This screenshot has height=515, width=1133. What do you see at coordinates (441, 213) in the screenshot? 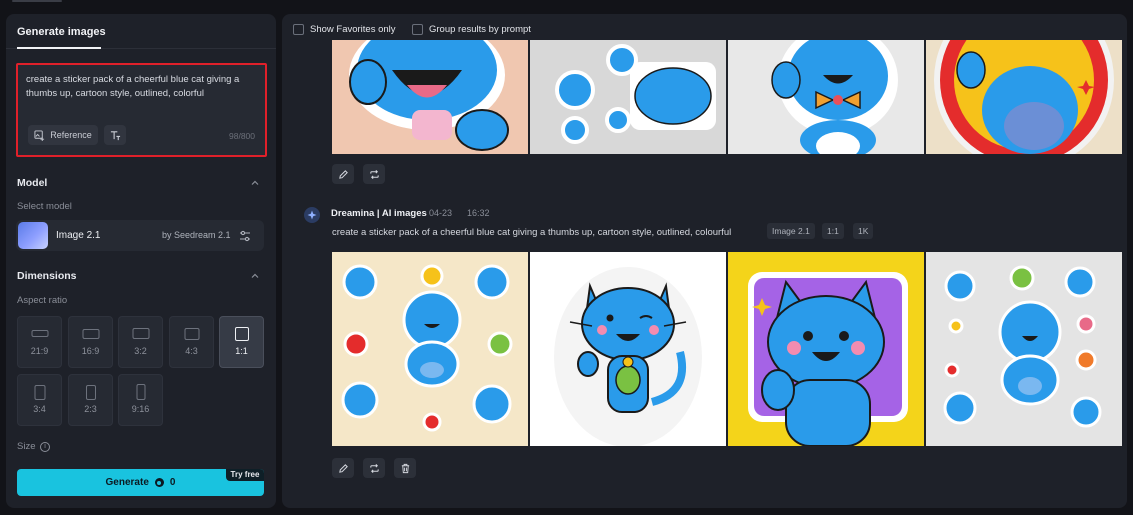
I see `generation-date: 04-23` at bounding box center [441, 213].